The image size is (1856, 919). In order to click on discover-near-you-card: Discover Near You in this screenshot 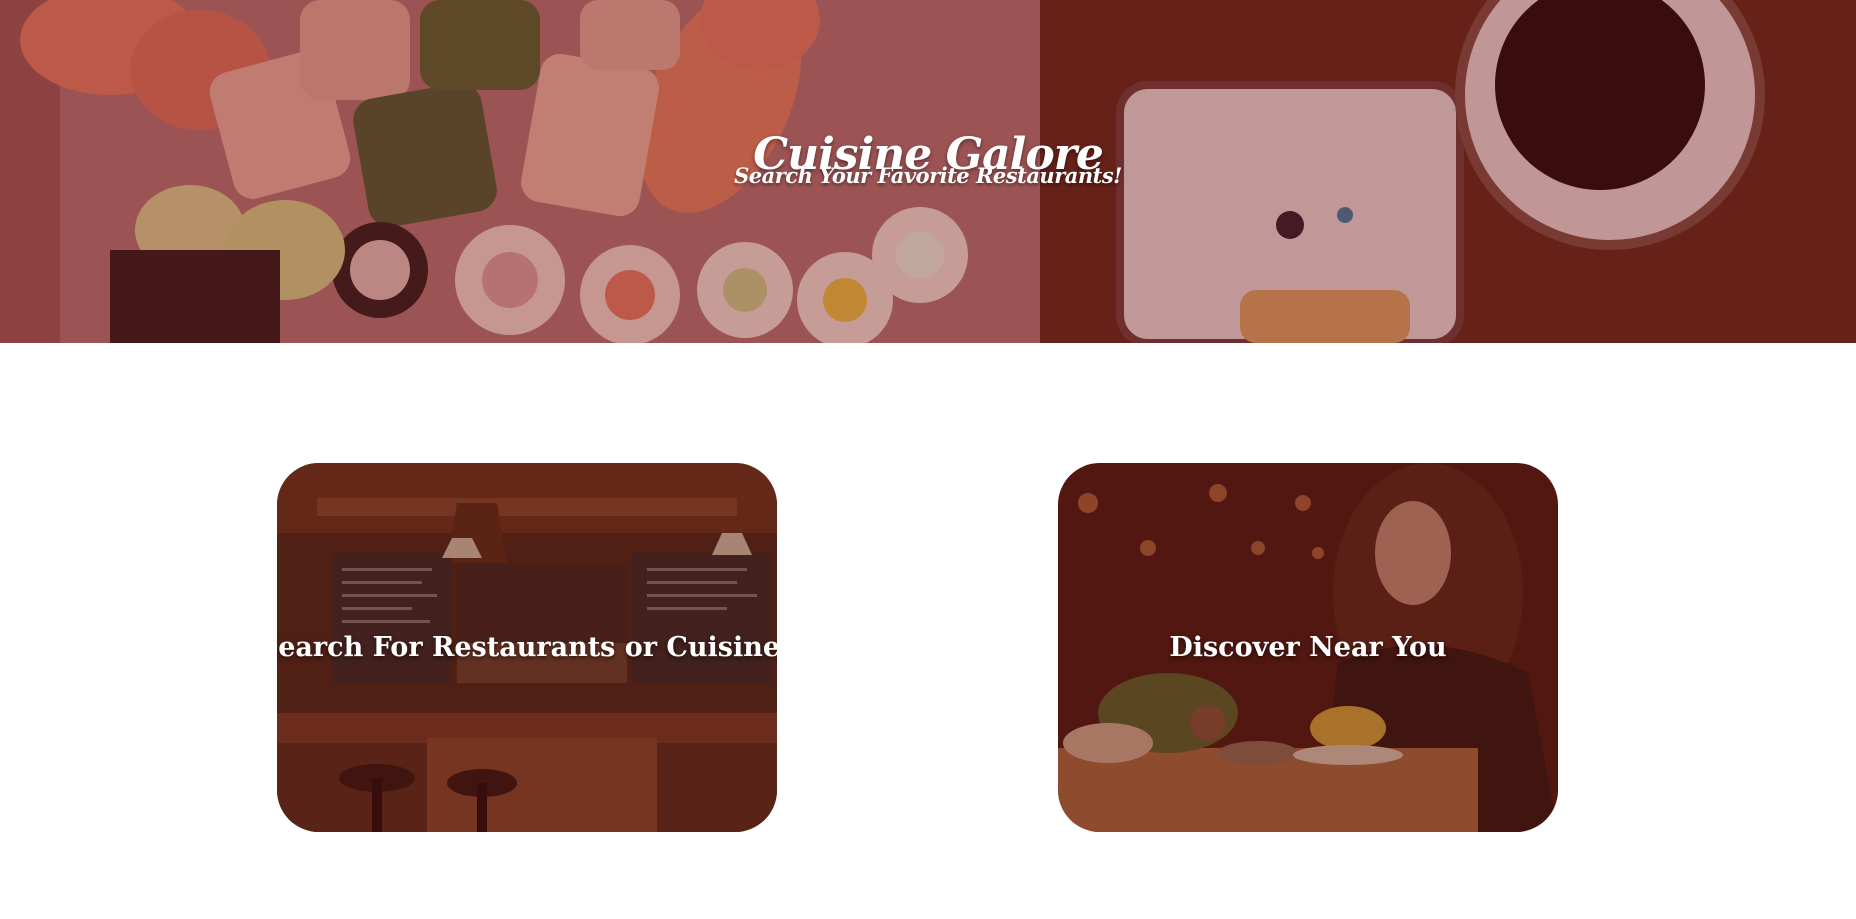, I will do `click(1308, 647)`.